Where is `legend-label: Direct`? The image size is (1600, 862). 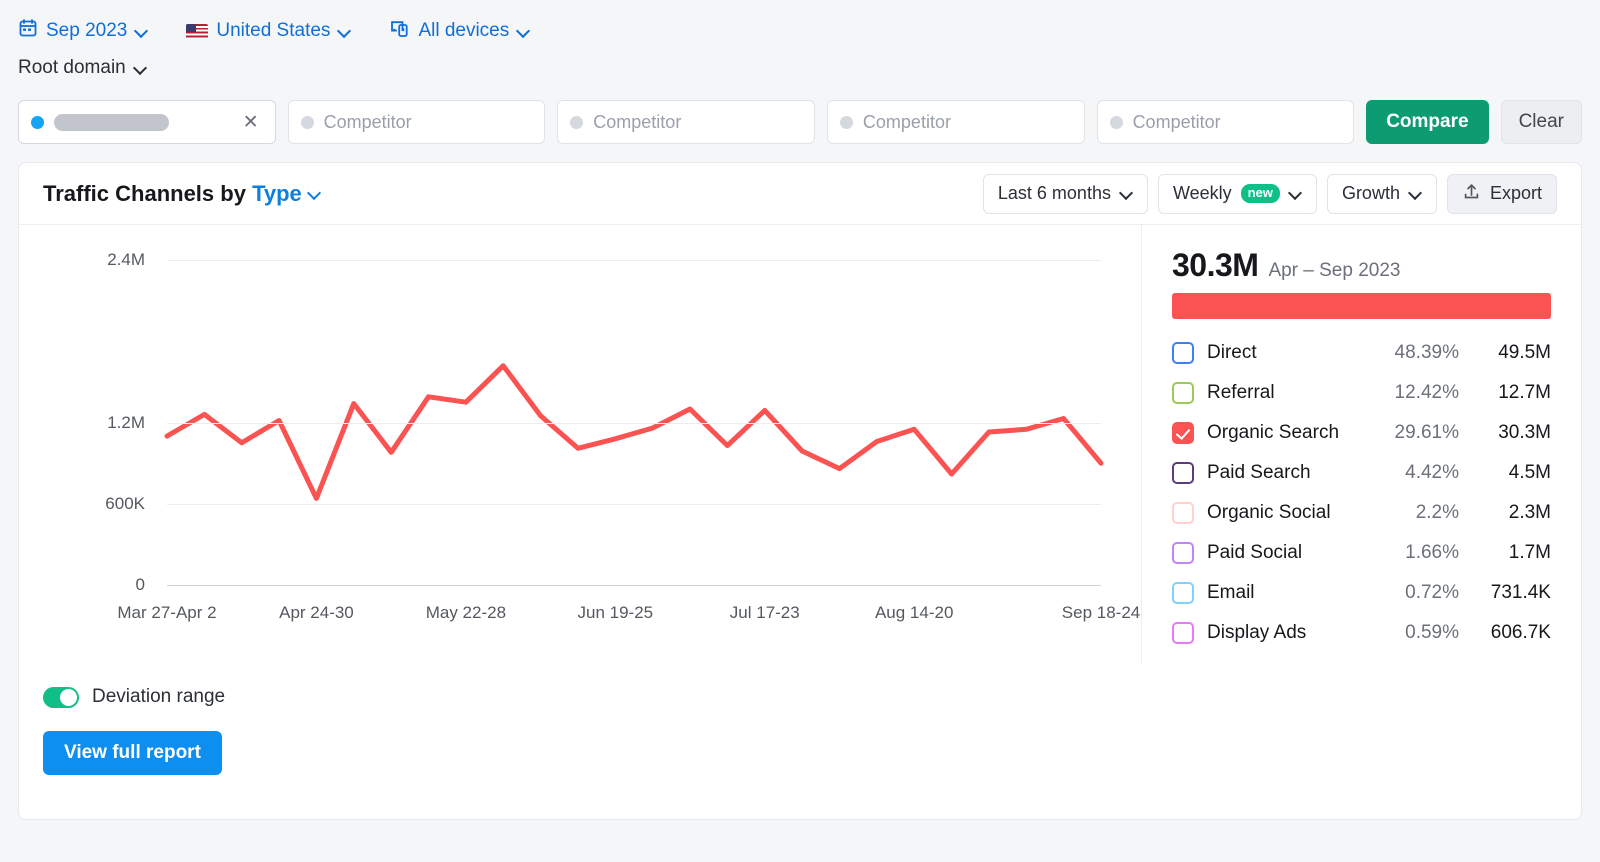
legend-label: Direct is located at coordinates (1232, 352).